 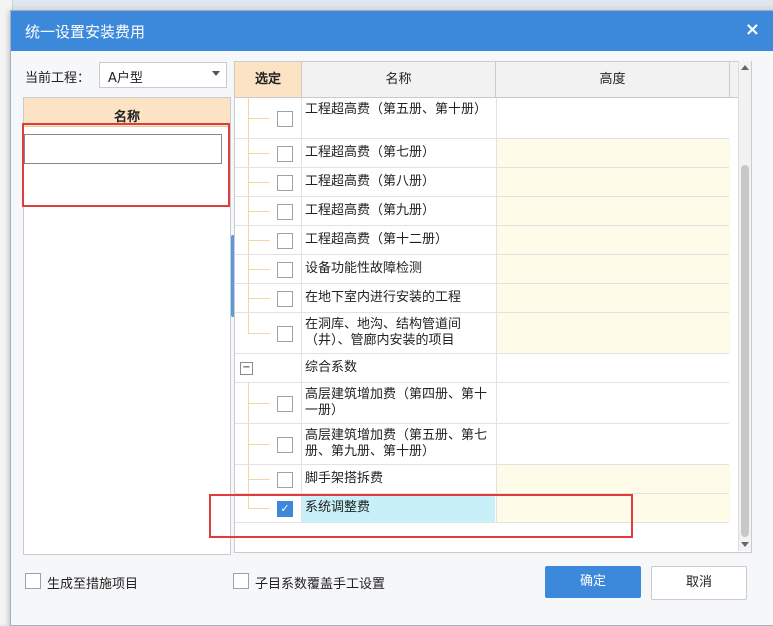 I want to click on row-name: 工程超高费（第十二册）, so click(x=377, y=239).